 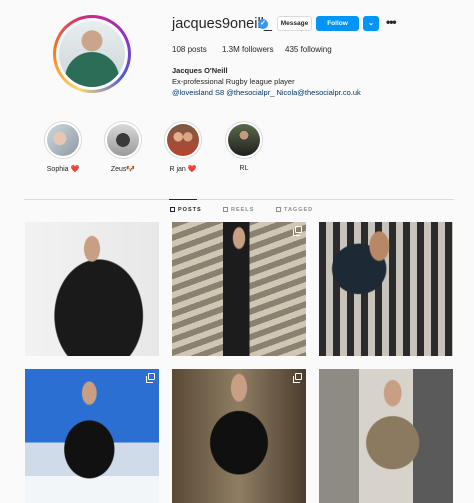 I want to click on active-tab-indicator, so click(x=183, y=199).